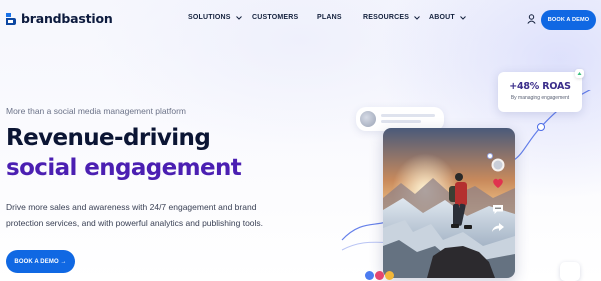 Image resolution: width=601 pixels, height=281 pixels. Describe the element at coordinates (40, 261) in the screenshot. I see `book-demo-button-hero: BOOK A DEMO →` at that location.